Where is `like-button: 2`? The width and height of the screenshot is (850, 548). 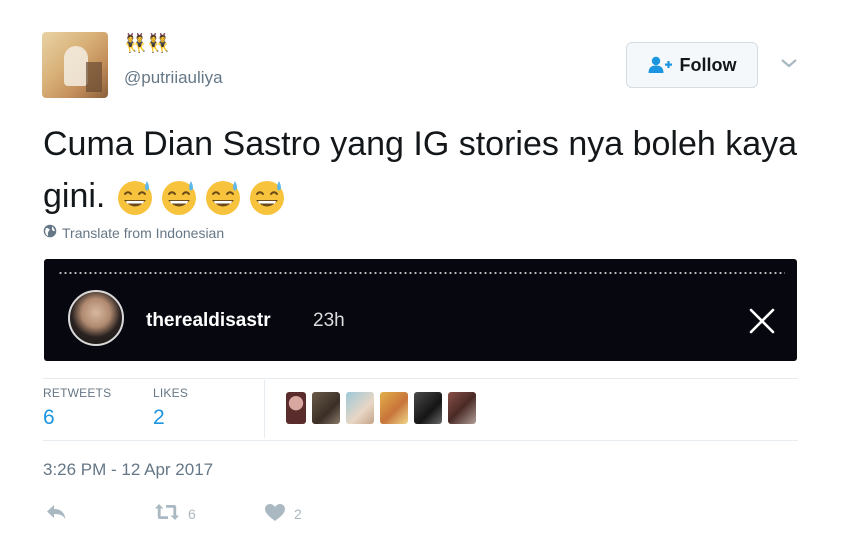
like-button: 2 is located at coordinates (283, 514).